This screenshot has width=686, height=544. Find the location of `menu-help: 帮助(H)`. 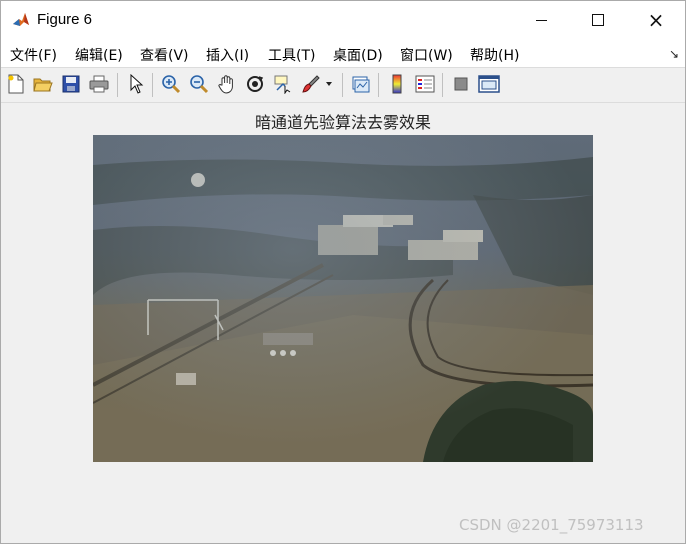

menu-help: 帮助(H) is located at coordinates (494, 55).